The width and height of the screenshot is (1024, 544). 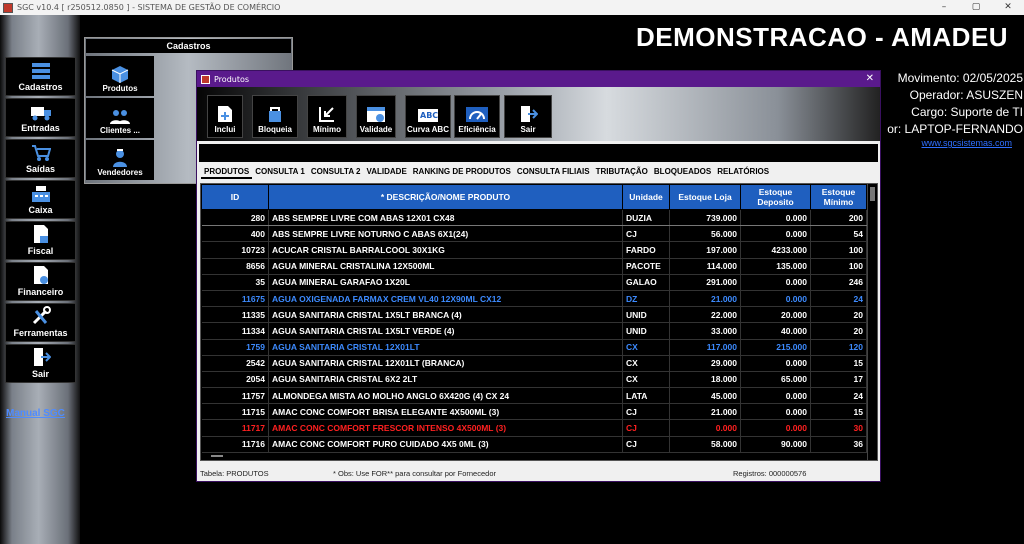 What do you see at coordinates (8, 7) in the screenshot?
I see `app-icon` at bounding box center [8, 7].